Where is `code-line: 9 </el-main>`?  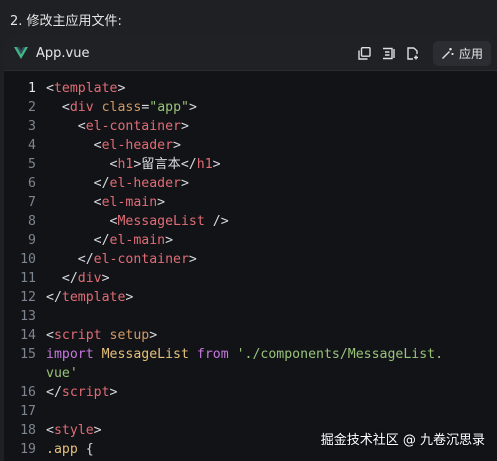 code-line: 9 </el-main> is located at coordinates (250, 240).